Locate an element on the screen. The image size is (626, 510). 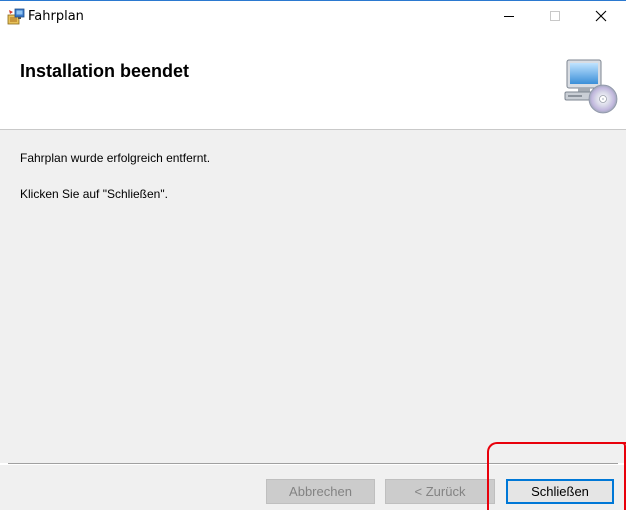
computer-disc-icon is located at coordinates (589, 86).